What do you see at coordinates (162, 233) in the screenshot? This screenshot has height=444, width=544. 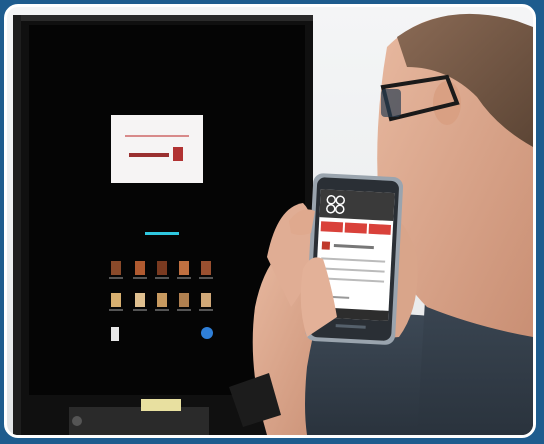 I see `menu-heading-bar` at bounding box center [162, 233].